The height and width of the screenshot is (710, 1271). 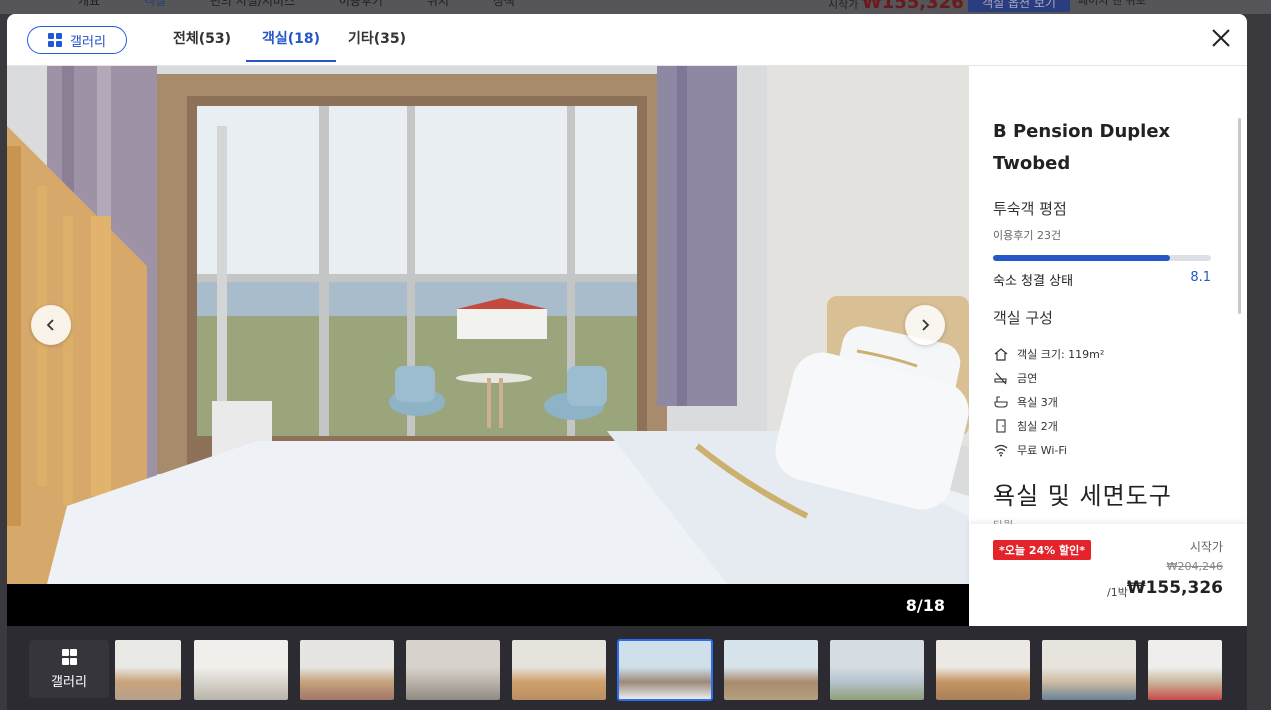 What do you see at coordinates (1001, 354) in the screenshot?
I see `house-icon` at bounding box center [1001, 354].